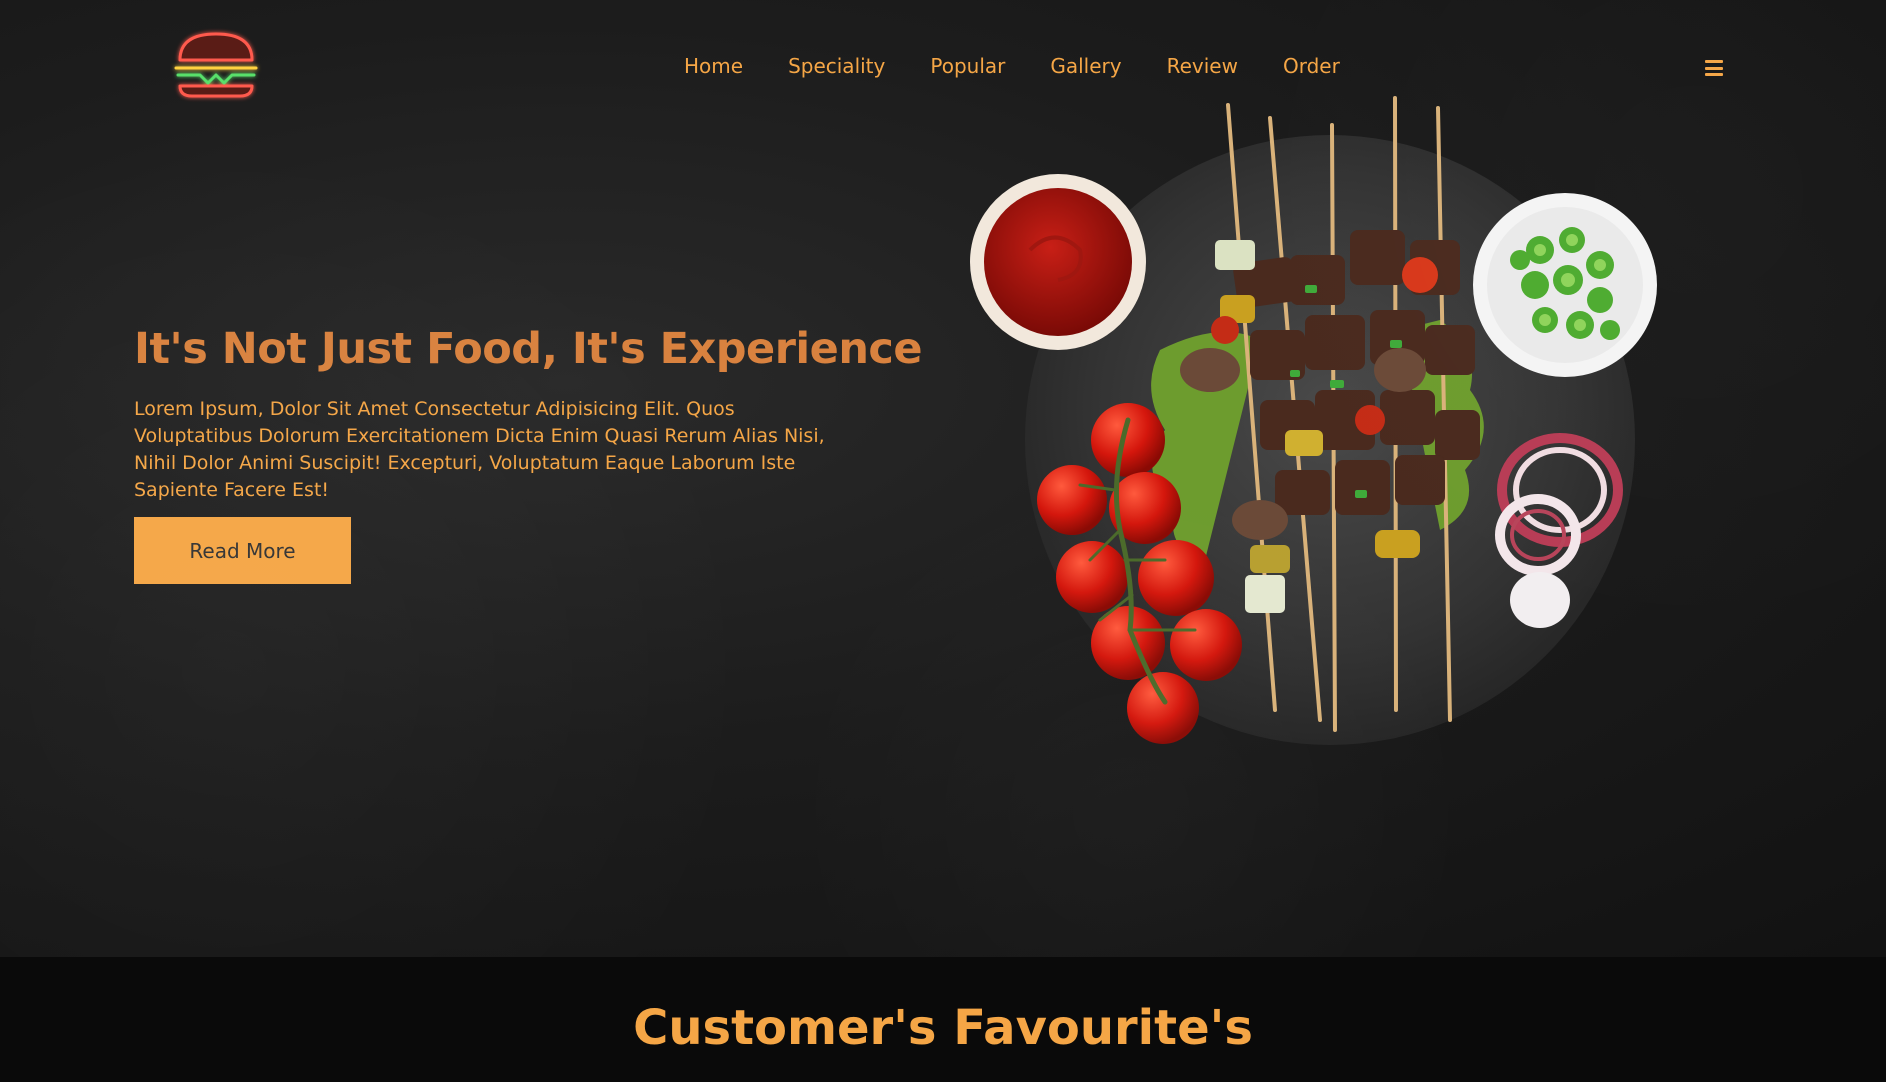  What do you see at coordinates (1085, 66) in the screenshot?
I see `nav-gallery: Gallery` at bounding box center [1085, 66].